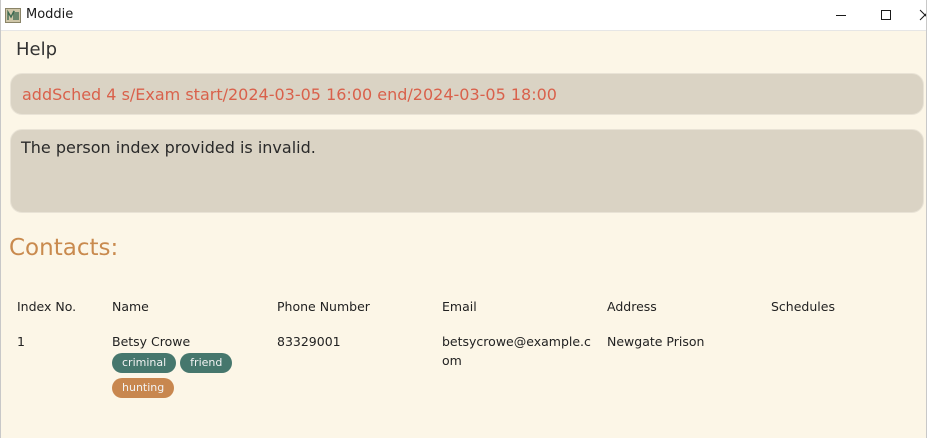 The width and height of the screenshot is (927, 438). I want to click on row-address: Newgate Prison, so click(656, 341).